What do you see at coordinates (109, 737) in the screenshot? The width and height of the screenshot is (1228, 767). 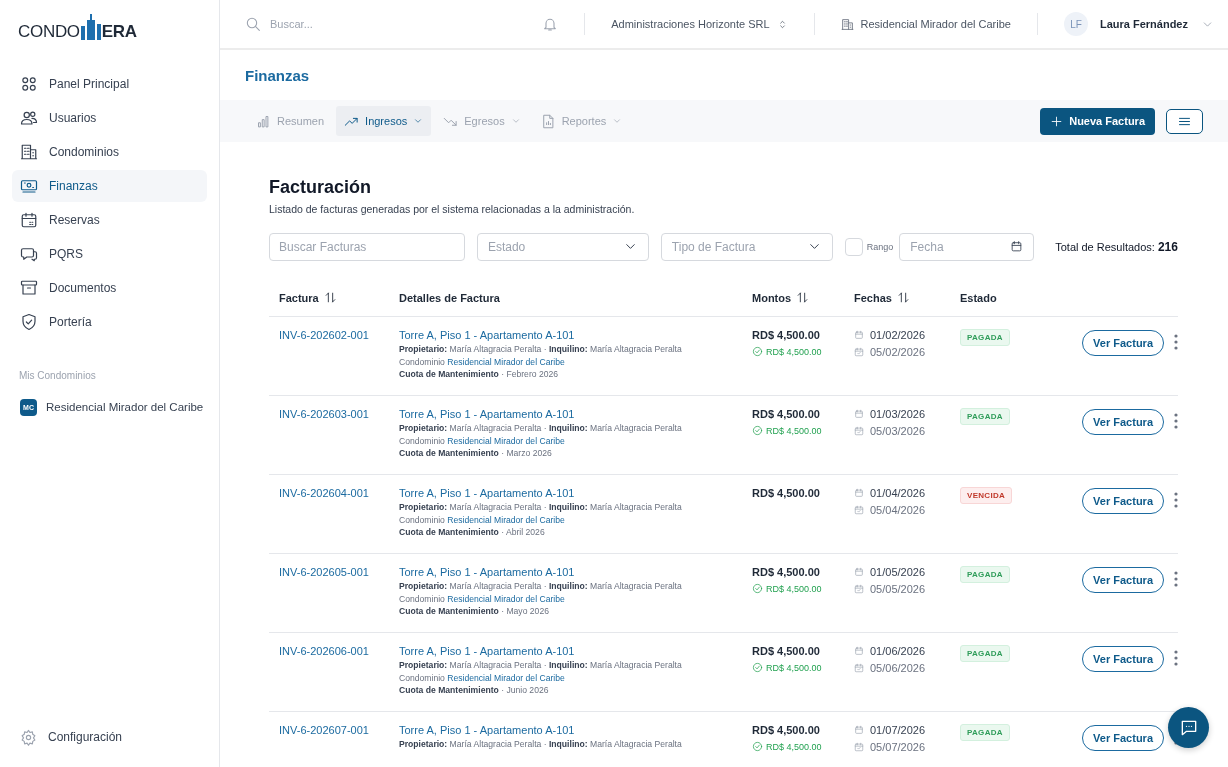 I see `settings-item: Configuración` at bounding box center [109, 737].